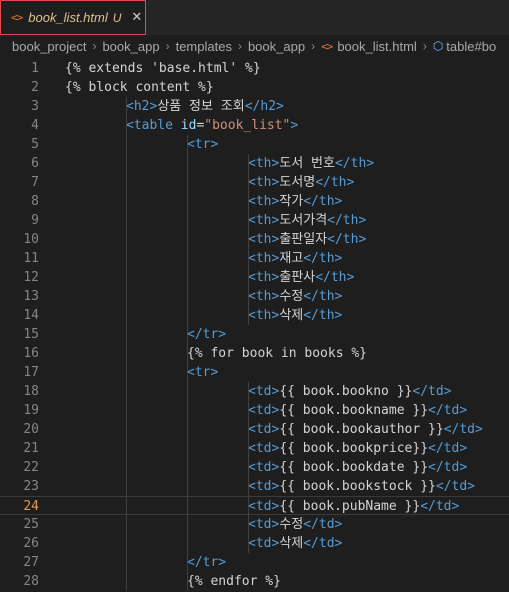 This screenshot has height=592, width=509. I want to click on line-code: <h2>상품 정보 조회</h2>, so click(205, 106).